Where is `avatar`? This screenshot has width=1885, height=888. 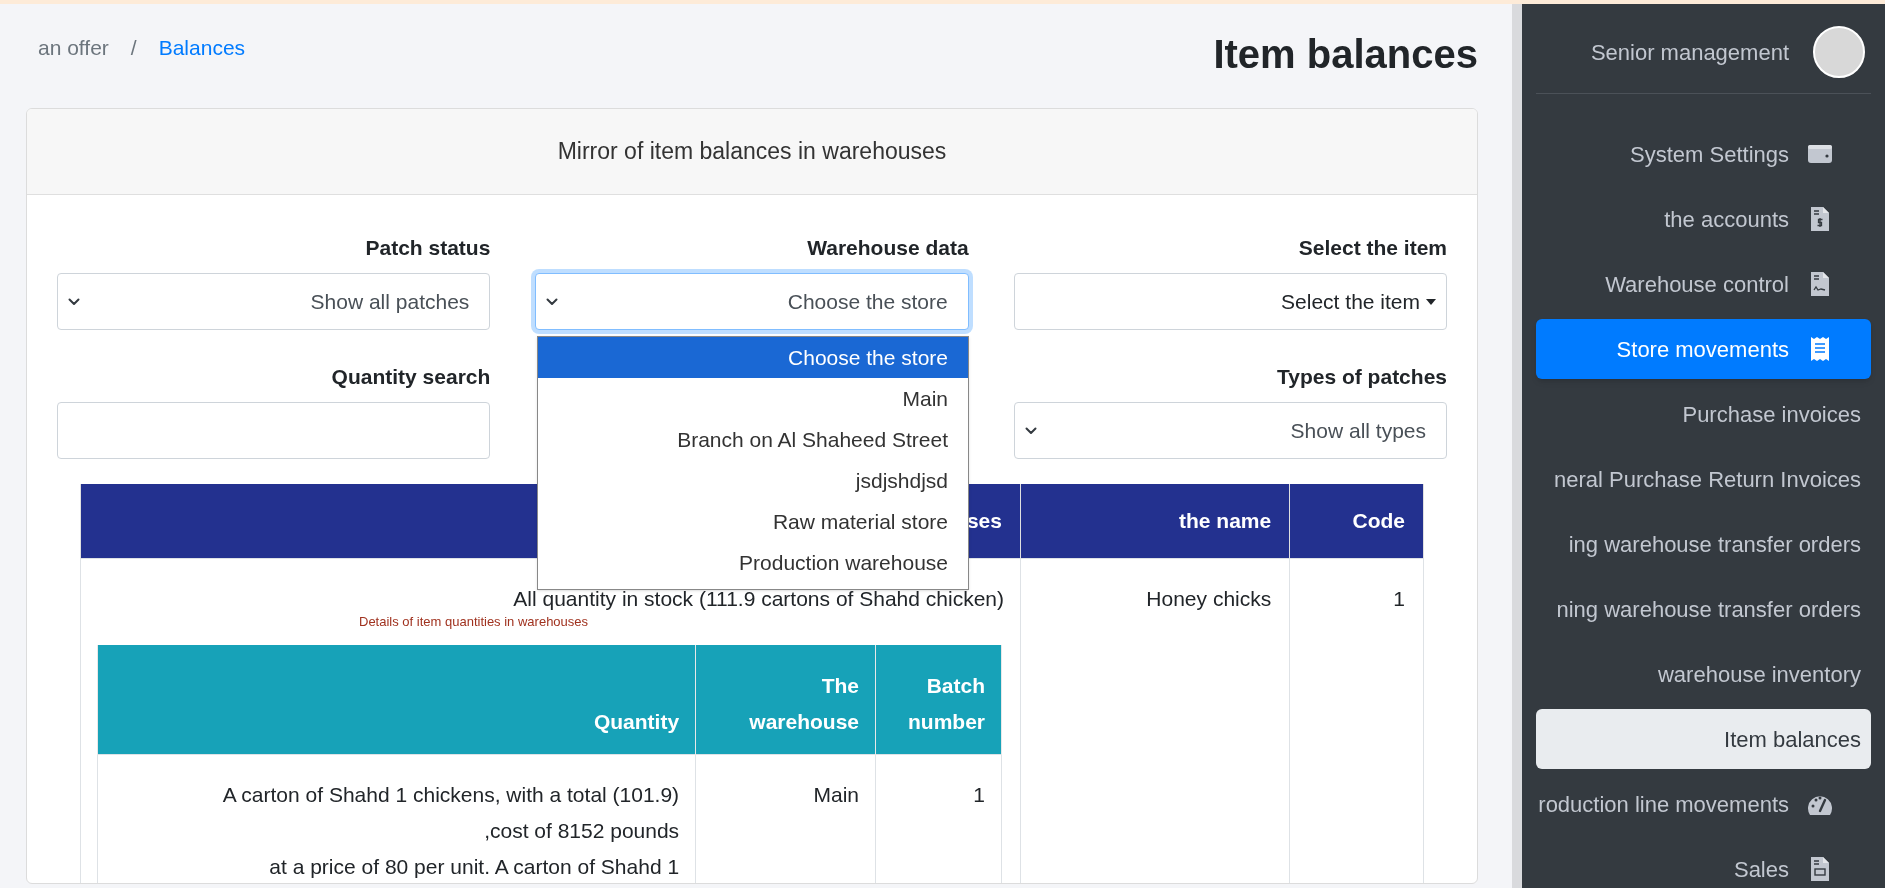
avatar is located at coordinates (1839, 51).